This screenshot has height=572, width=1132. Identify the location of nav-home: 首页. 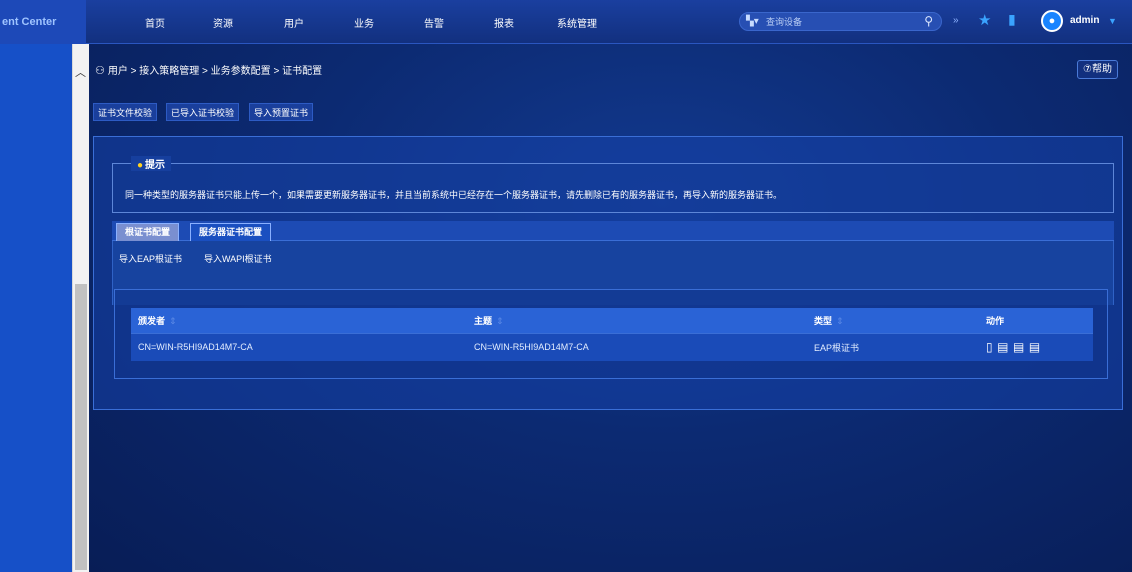
(155, 22).